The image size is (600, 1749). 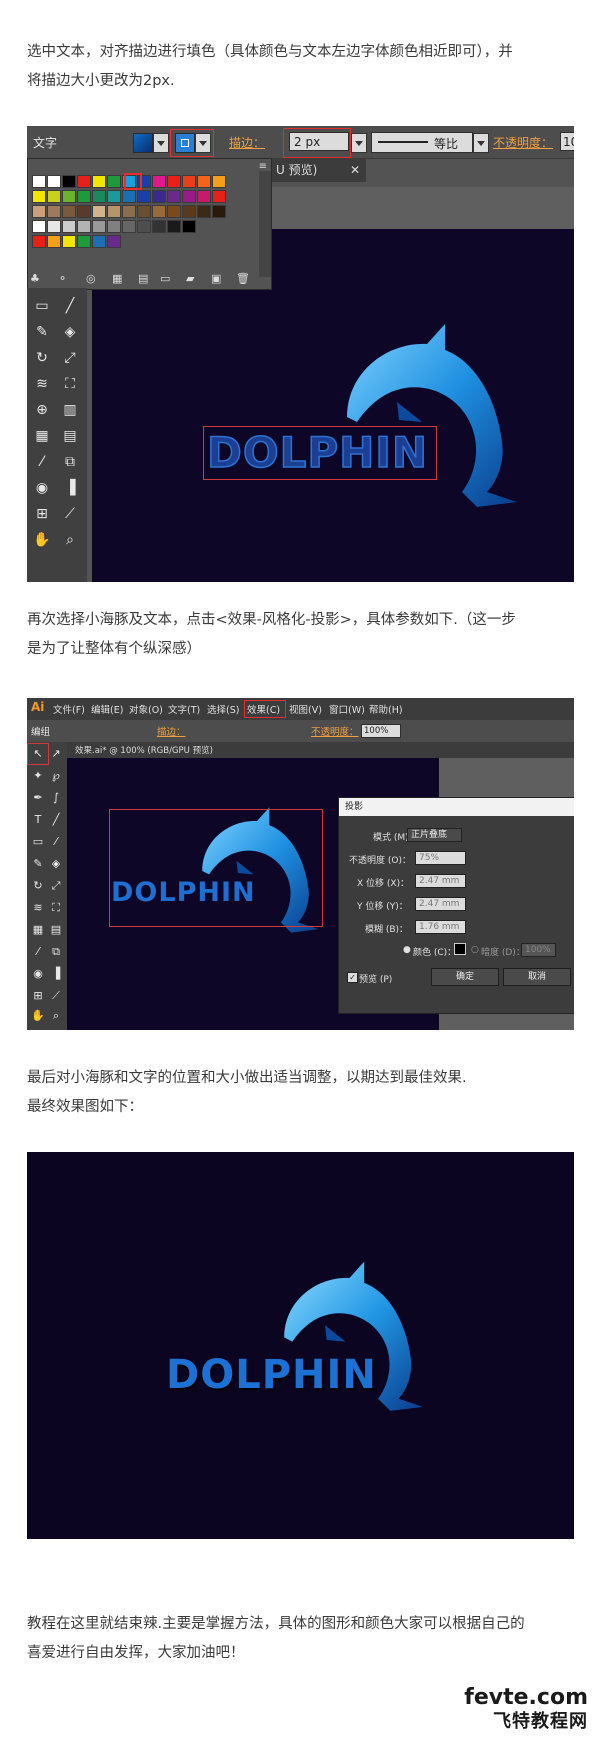 I want to click on line-tool-icon: ╱, so click(x=56, y=820).